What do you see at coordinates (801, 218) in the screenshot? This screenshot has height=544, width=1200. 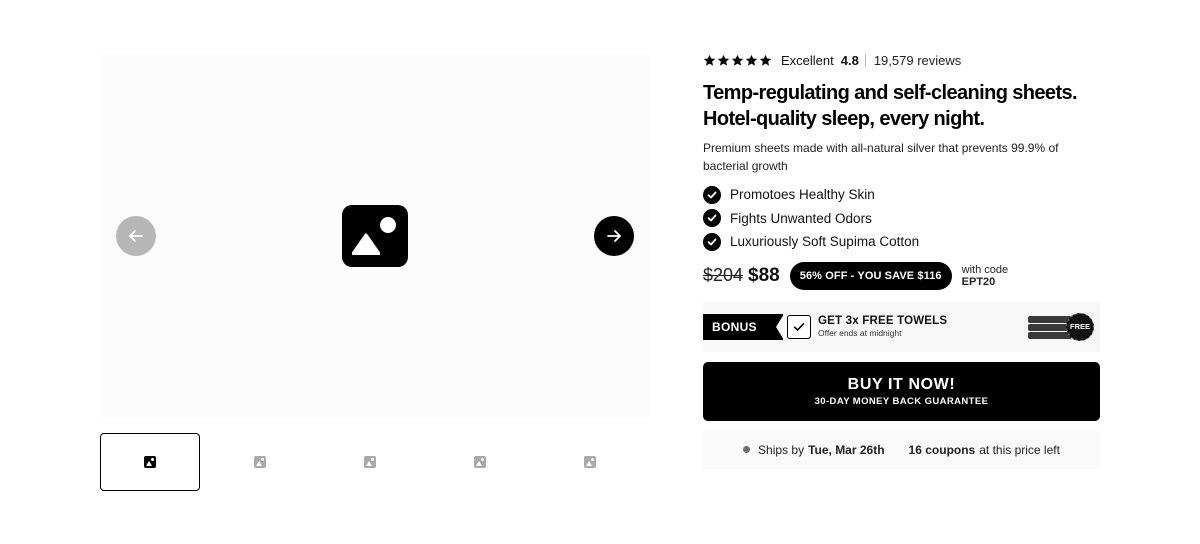 I see `benefit-label: Fights Unwanted Odors` at bounding box center [801, 218].